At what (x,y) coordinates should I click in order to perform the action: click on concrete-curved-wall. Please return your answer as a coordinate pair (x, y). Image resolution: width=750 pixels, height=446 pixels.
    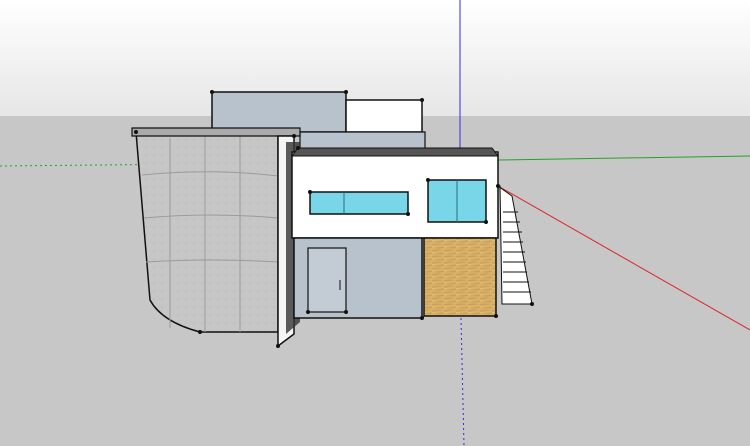
    Looking at the image, I should click on (207, 232).